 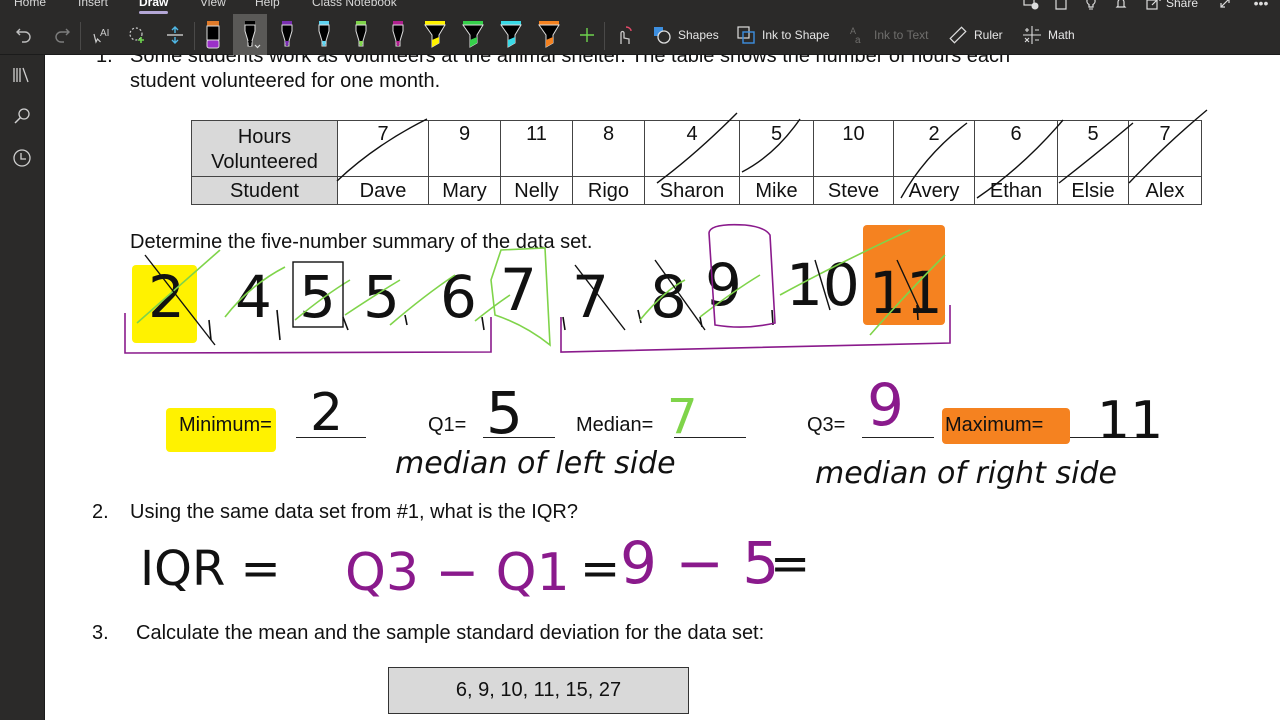 I want to click on student-header-cell: Student, so click(x=264, y=190).